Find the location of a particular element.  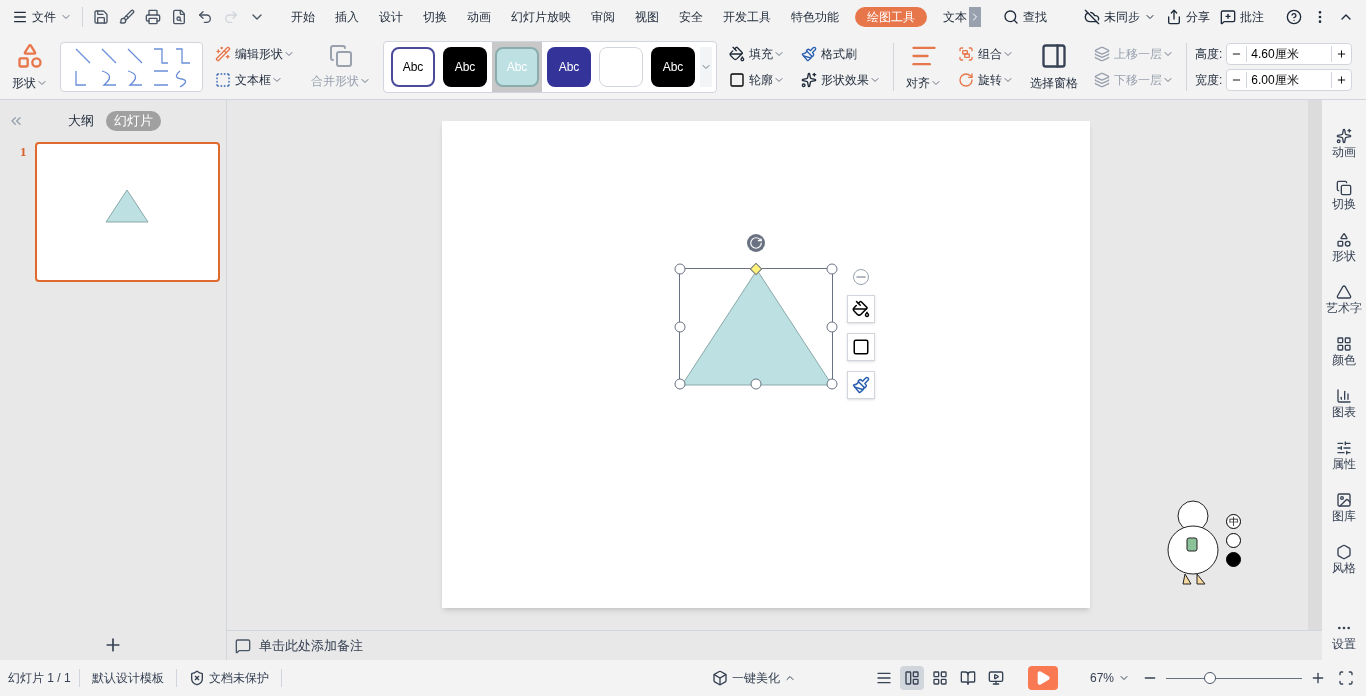

panel-tab: 大纲 is located at coordinates (81, 121).